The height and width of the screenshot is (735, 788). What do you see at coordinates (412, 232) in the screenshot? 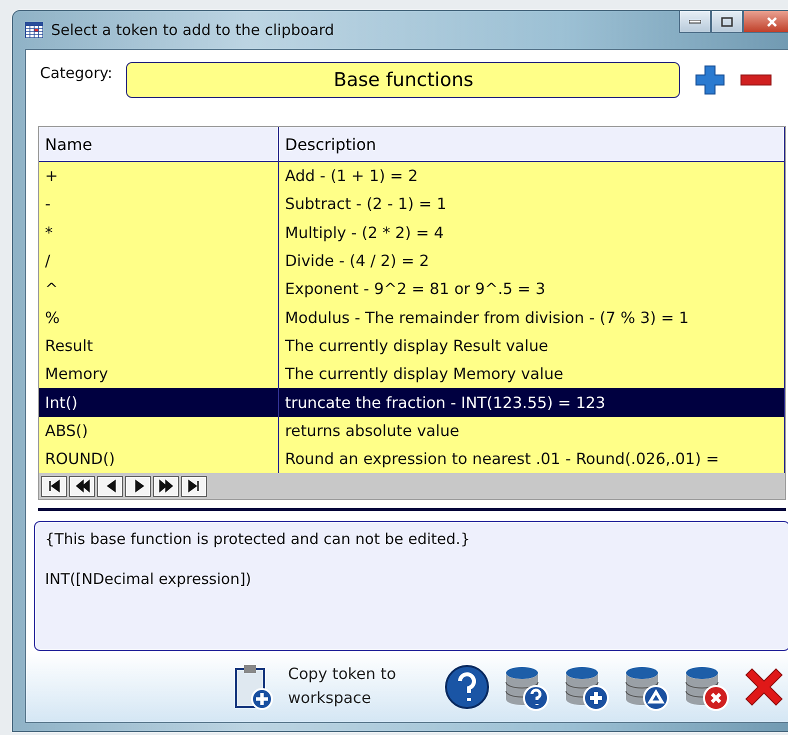
I see `table-row: * Multiply - (2 * 2) = 4` at bounding box center [412, 232].